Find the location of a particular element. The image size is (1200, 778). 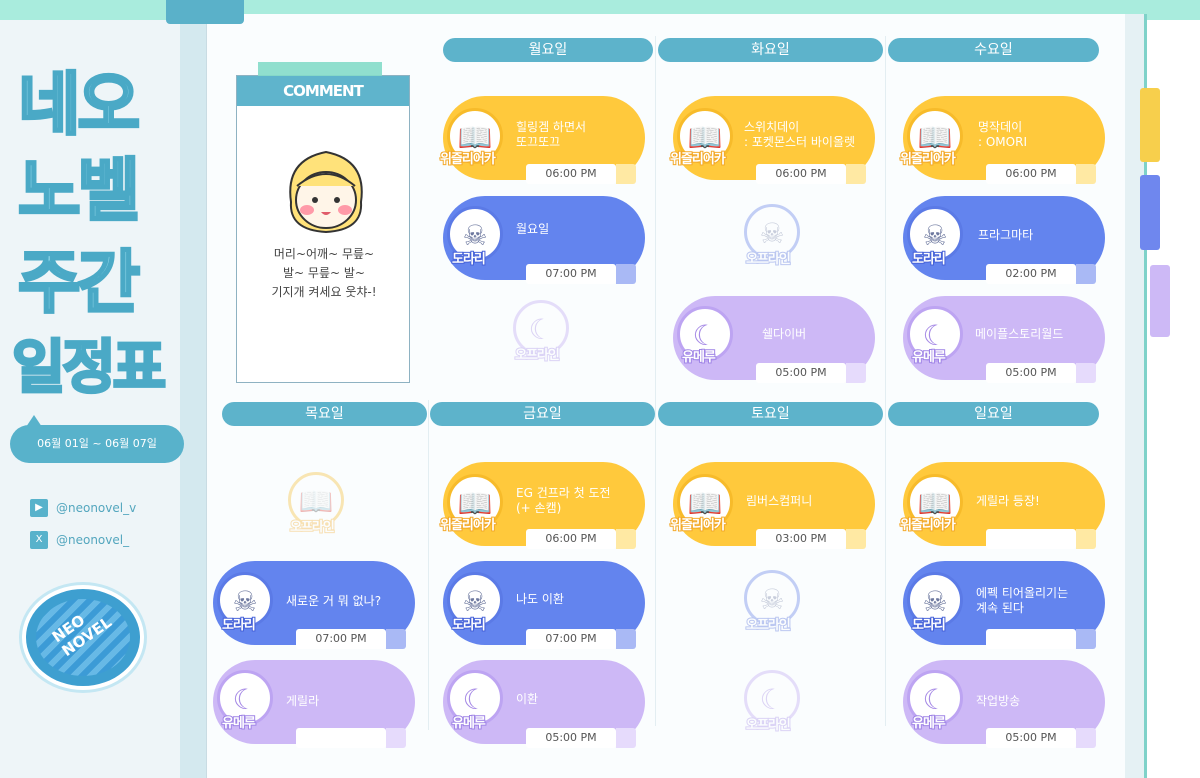

offline-mon: ☾ 오프라인 is located at coordinates (541, 332).